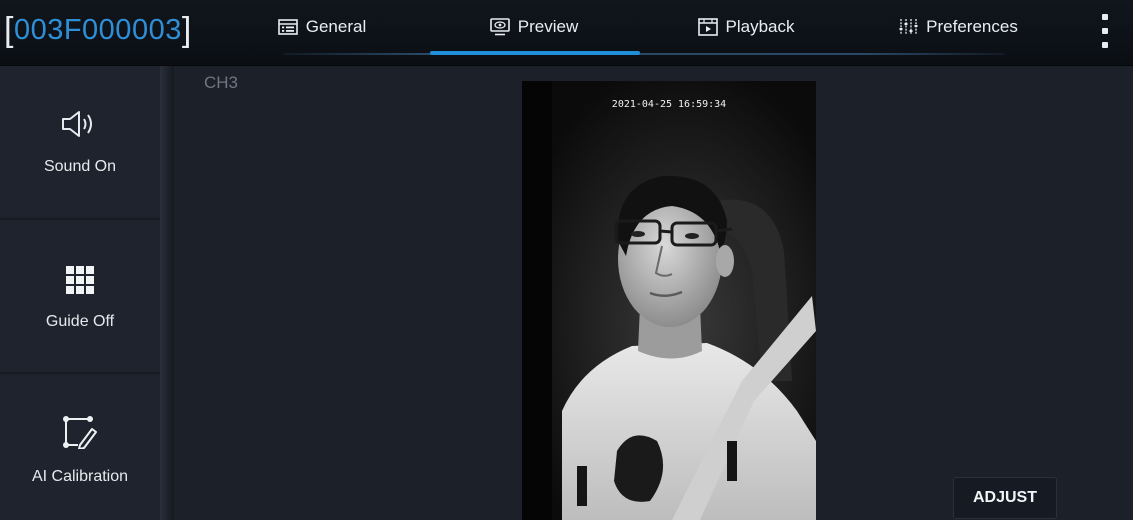  Describe the element at coordinates (287, 27) in the screenshot. I see `general-icon` at that location.